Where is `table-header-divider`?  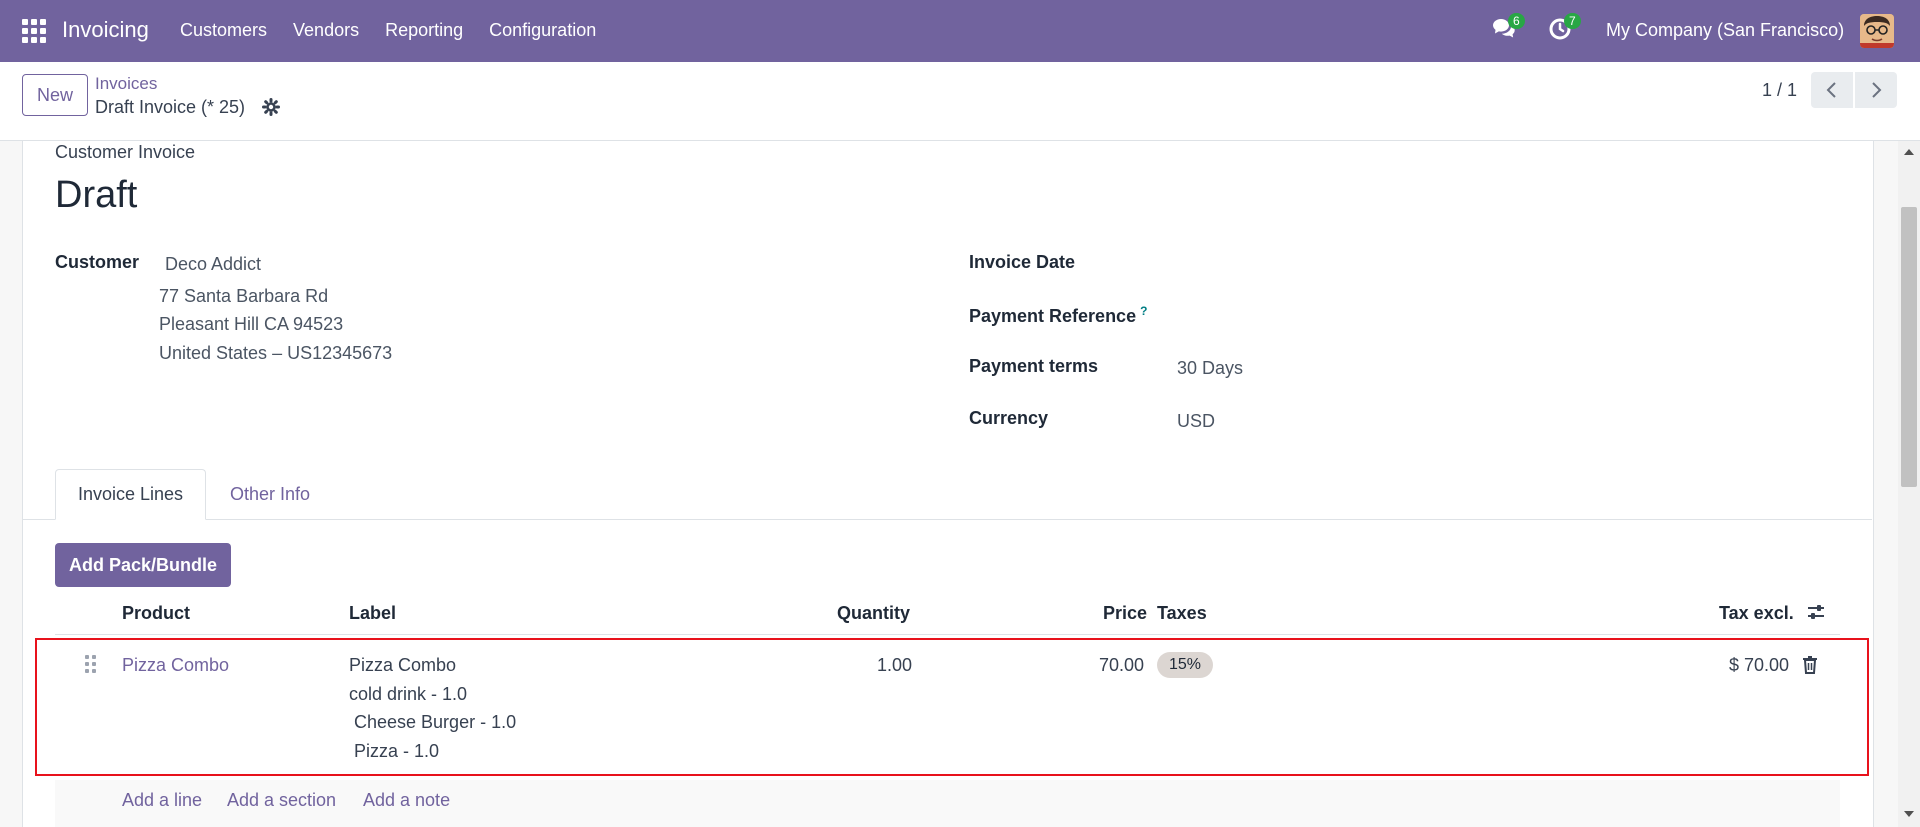 table-header-divider is located at coordinates (947, 634).